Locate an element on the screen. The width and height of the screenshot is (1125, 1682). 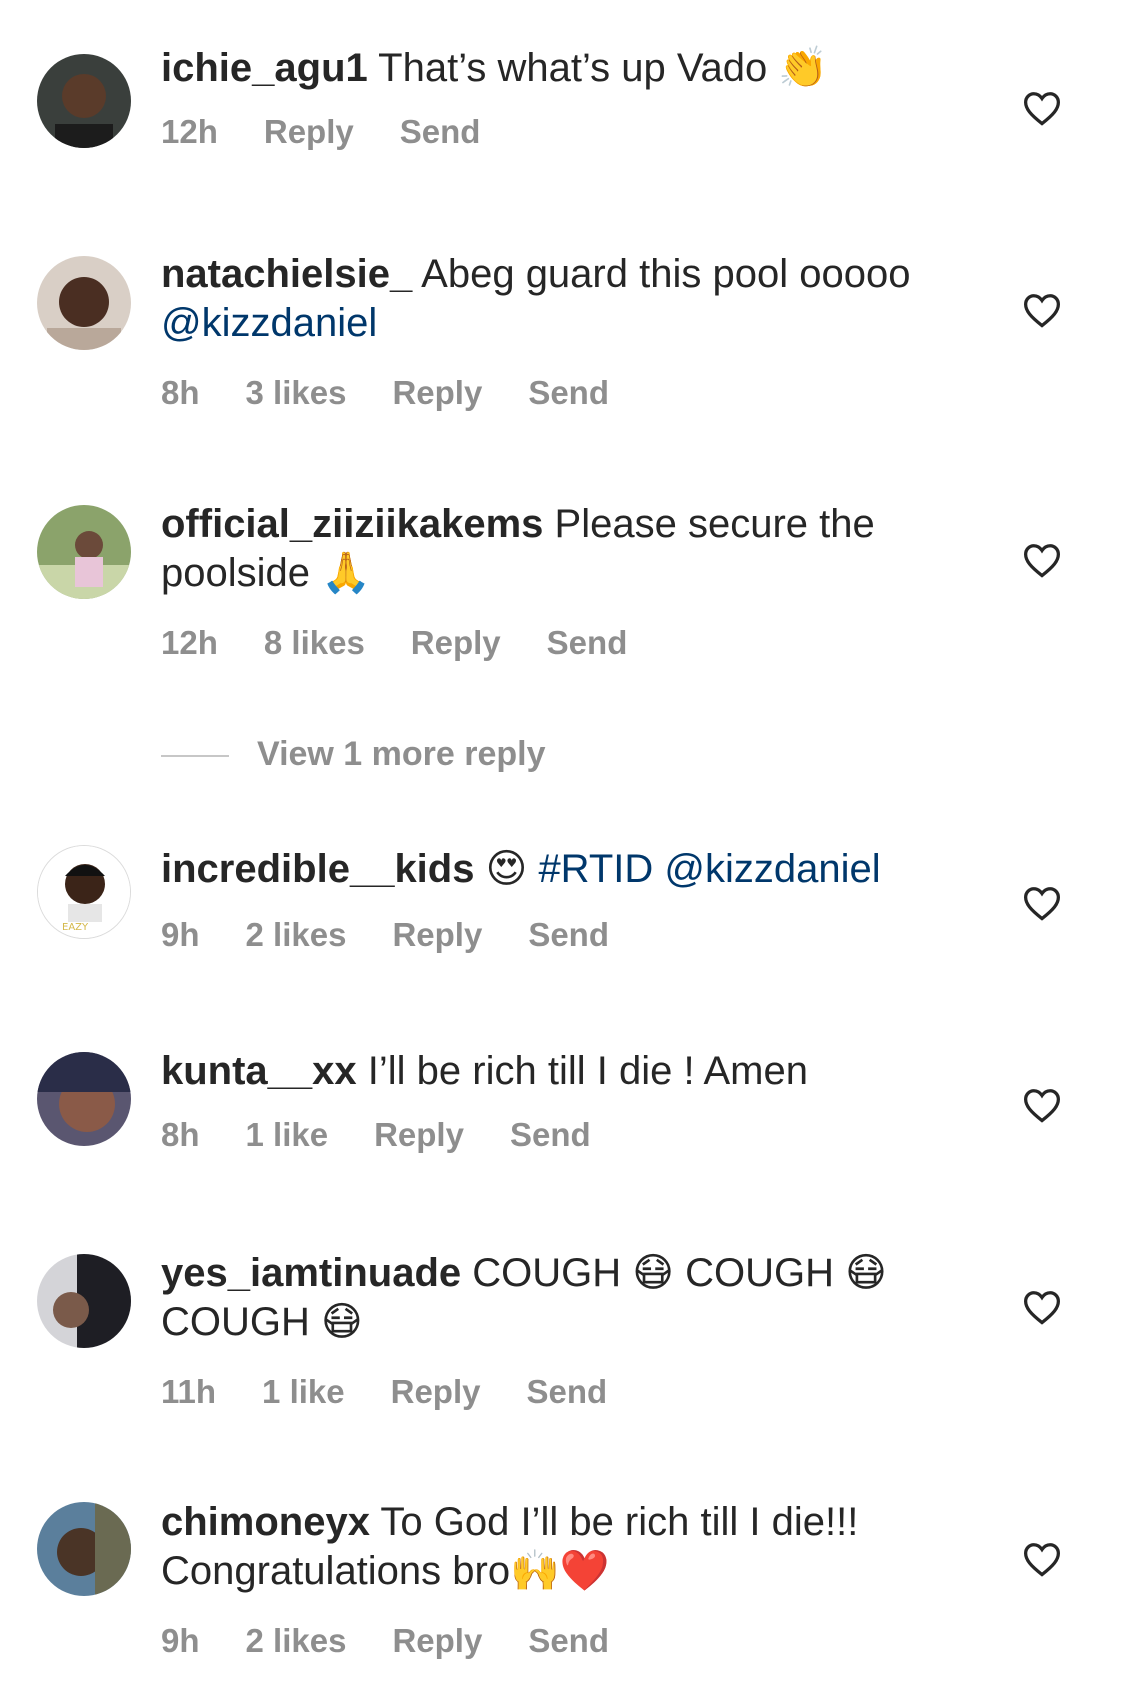
clap-emoji: 👏 is located at coordinates (803, 68).